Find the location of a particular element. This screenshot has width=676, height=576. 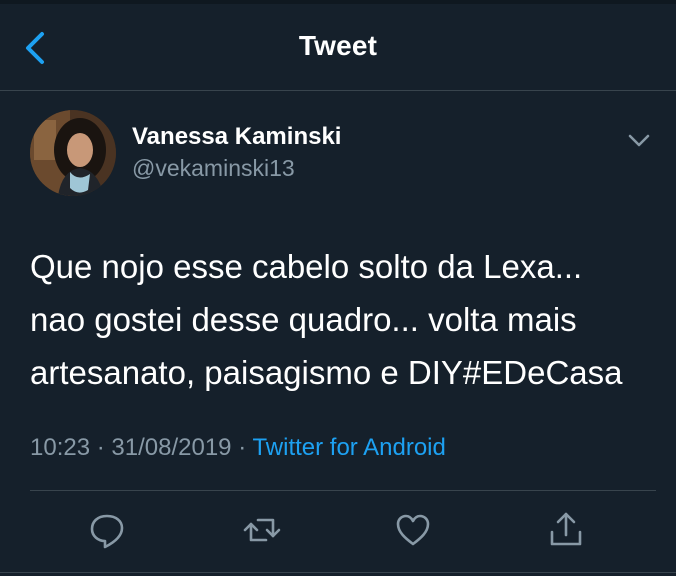

avatar-image is located at coordinates (73, 153).